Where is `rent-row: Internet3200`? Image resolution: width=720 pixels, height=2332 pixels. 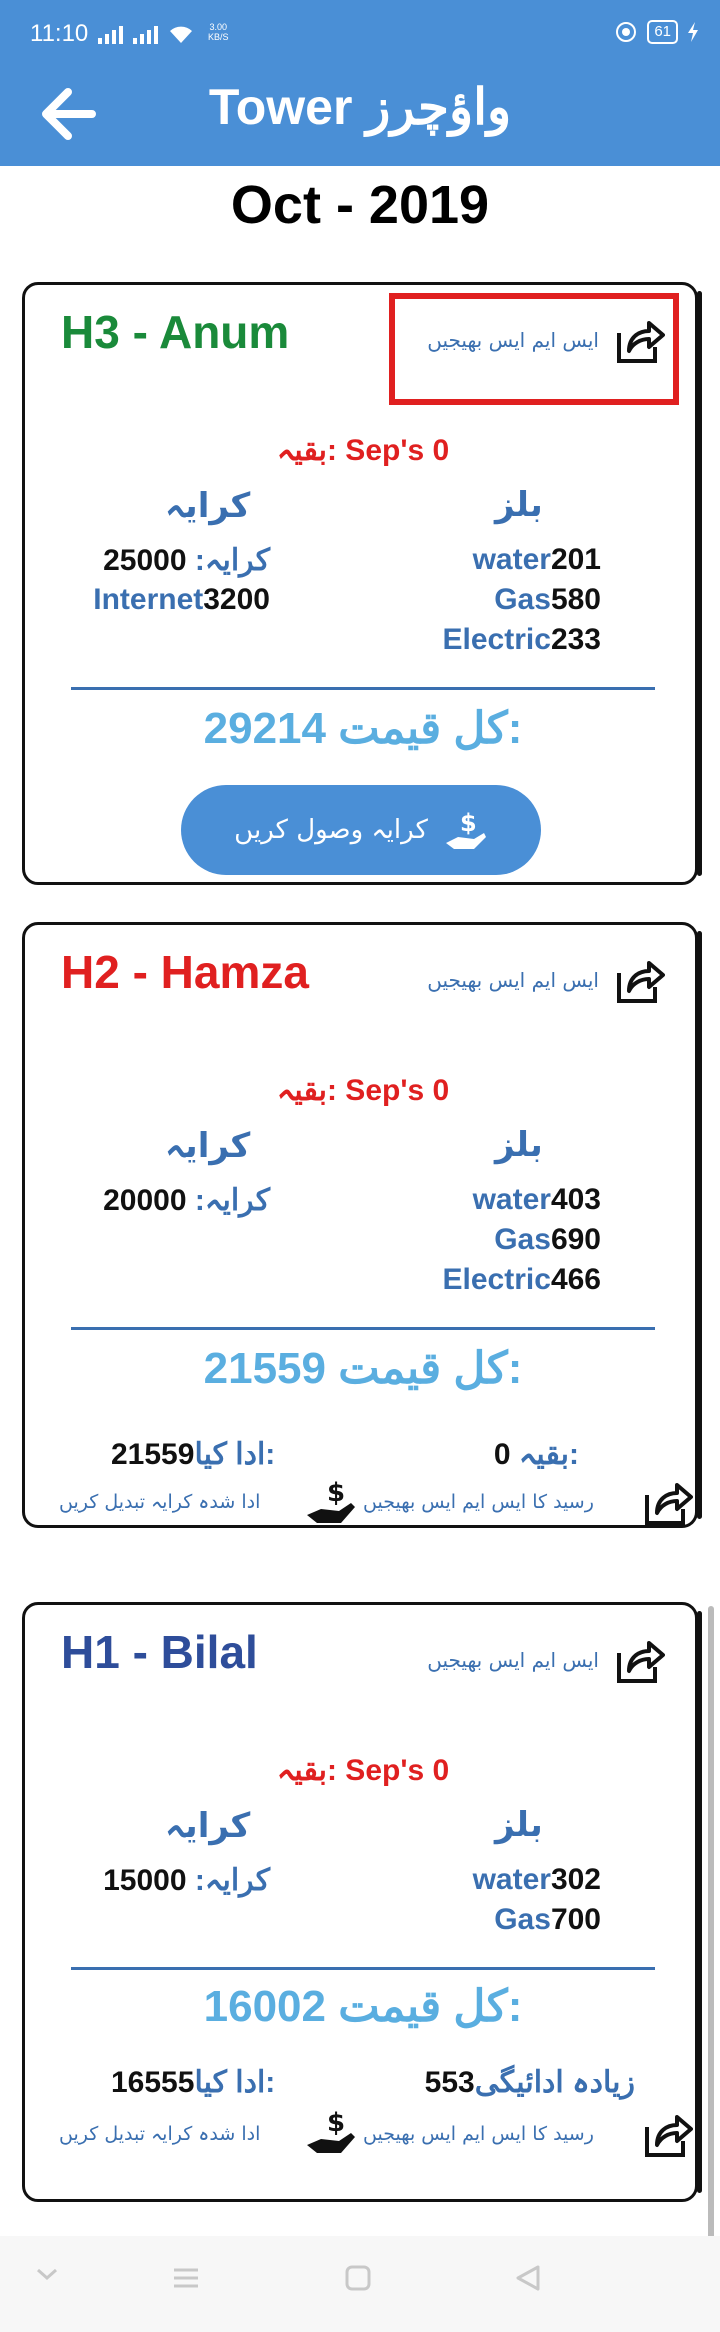 rent-row: Internet3200 is located at coordinates (181, 599).